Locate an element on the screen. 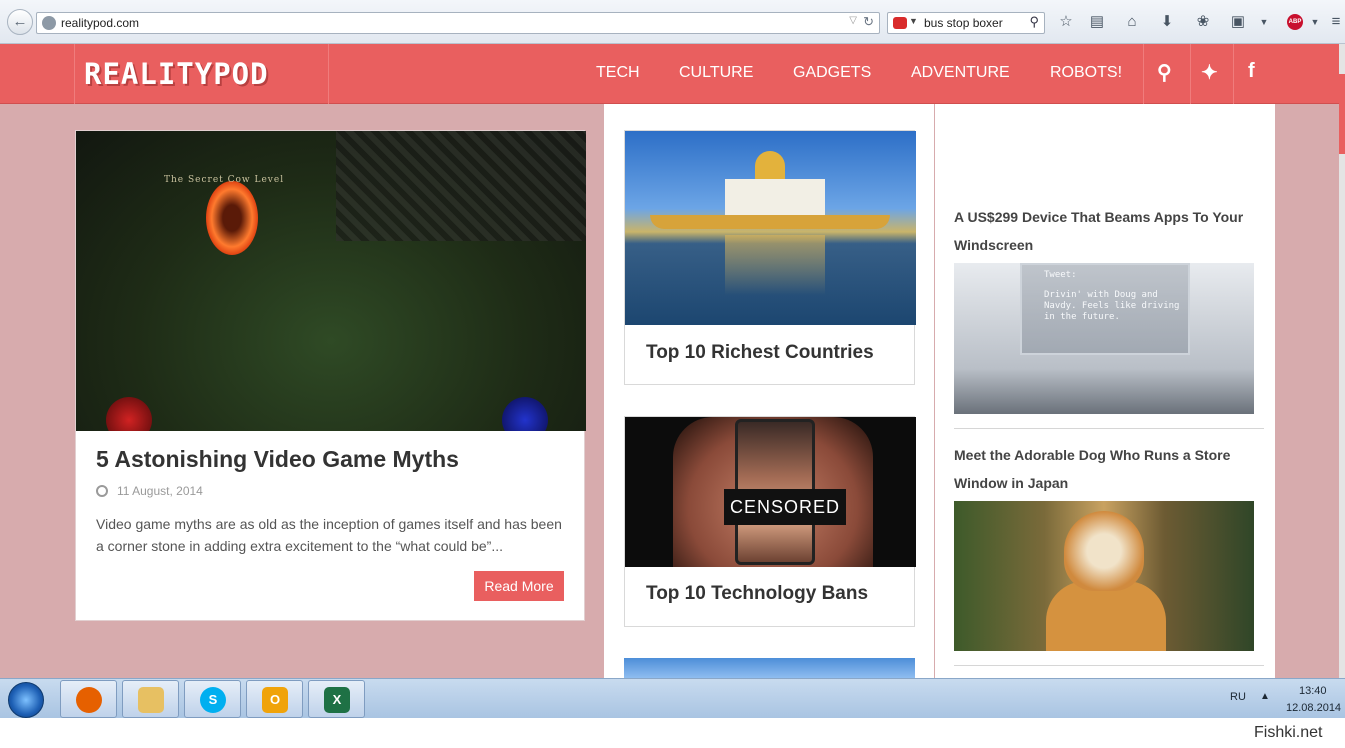 Image resolution: width=1345 pixels, height=748 pixels. scrollbar-thumb is located at coordinates (1342, 114).